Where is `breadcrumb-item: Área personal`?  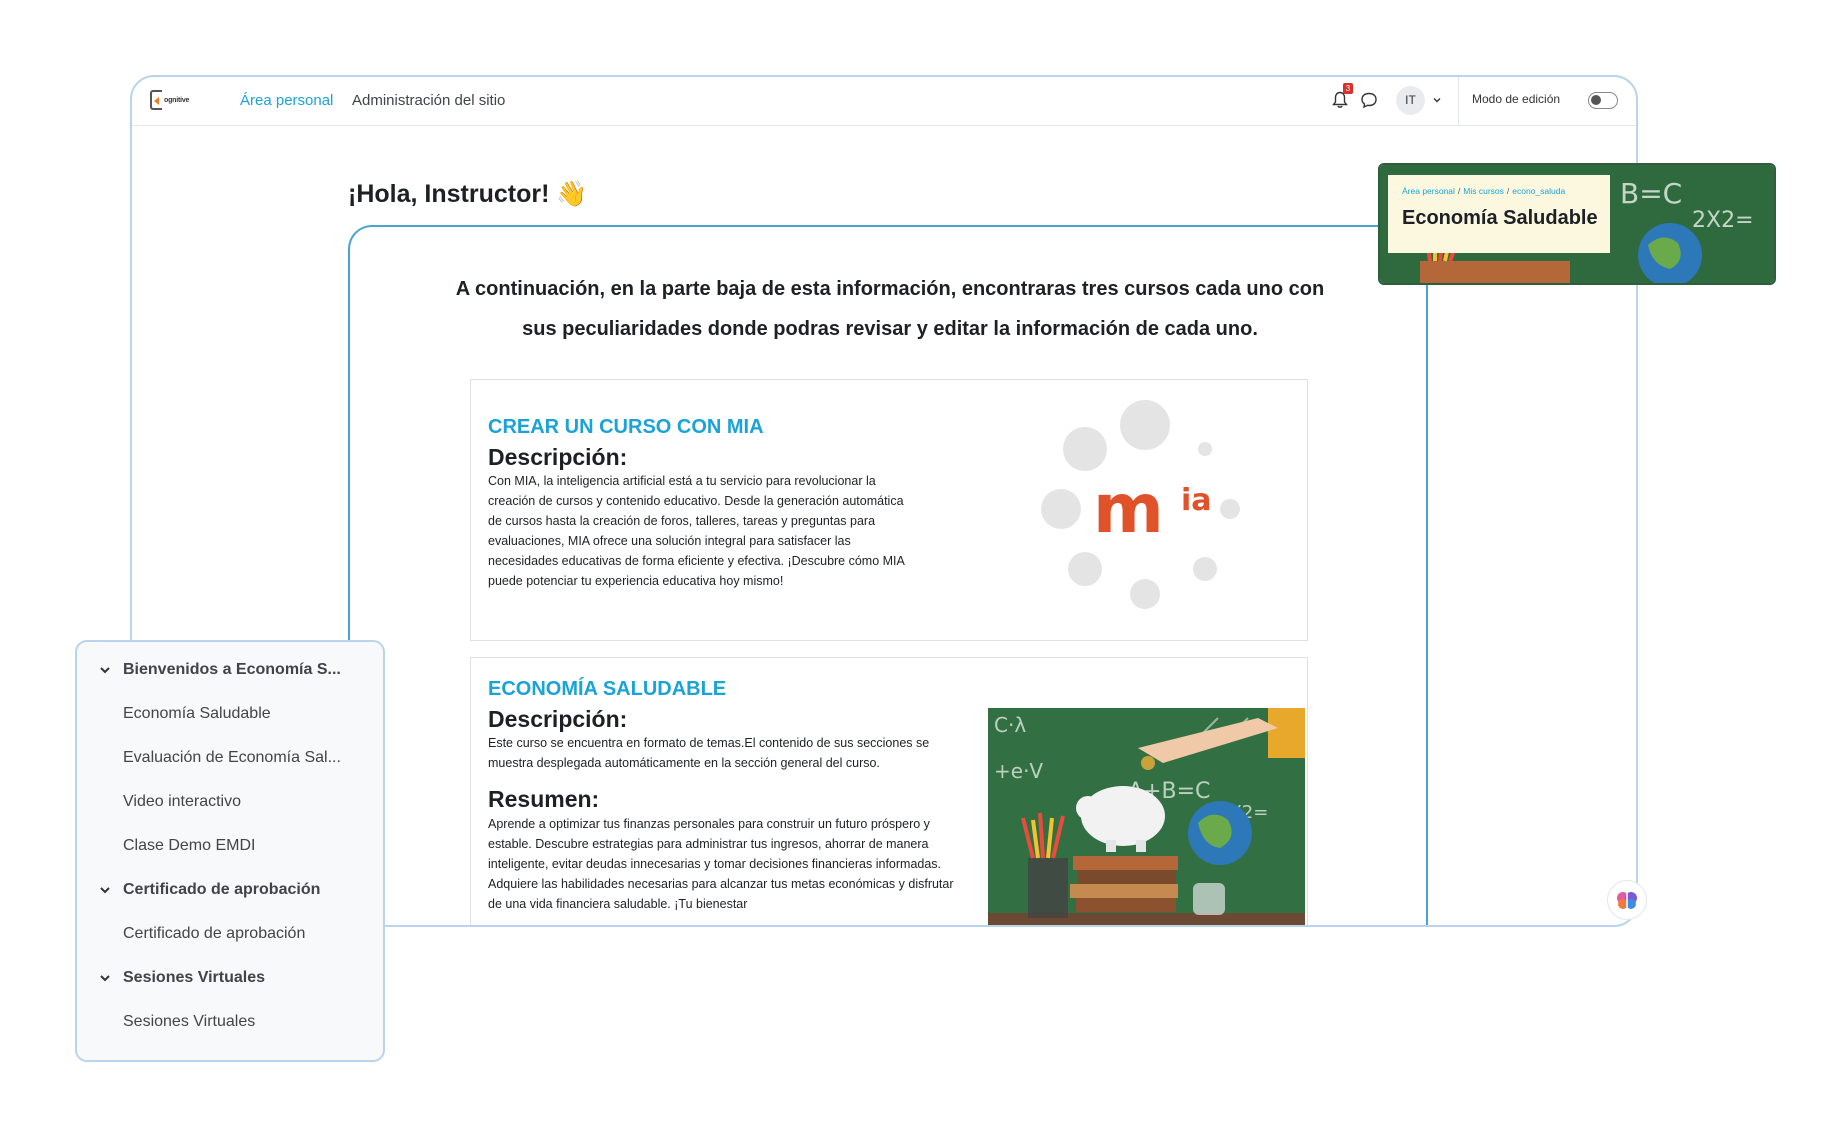
breadcrumb-item: Área personal is located at coordinates (1428, 191).